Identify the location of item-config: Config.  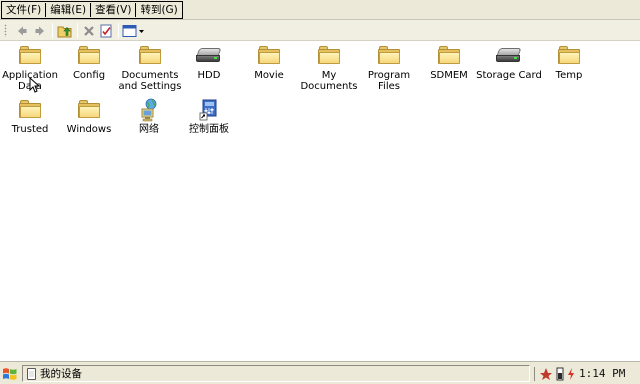
(89, 62).